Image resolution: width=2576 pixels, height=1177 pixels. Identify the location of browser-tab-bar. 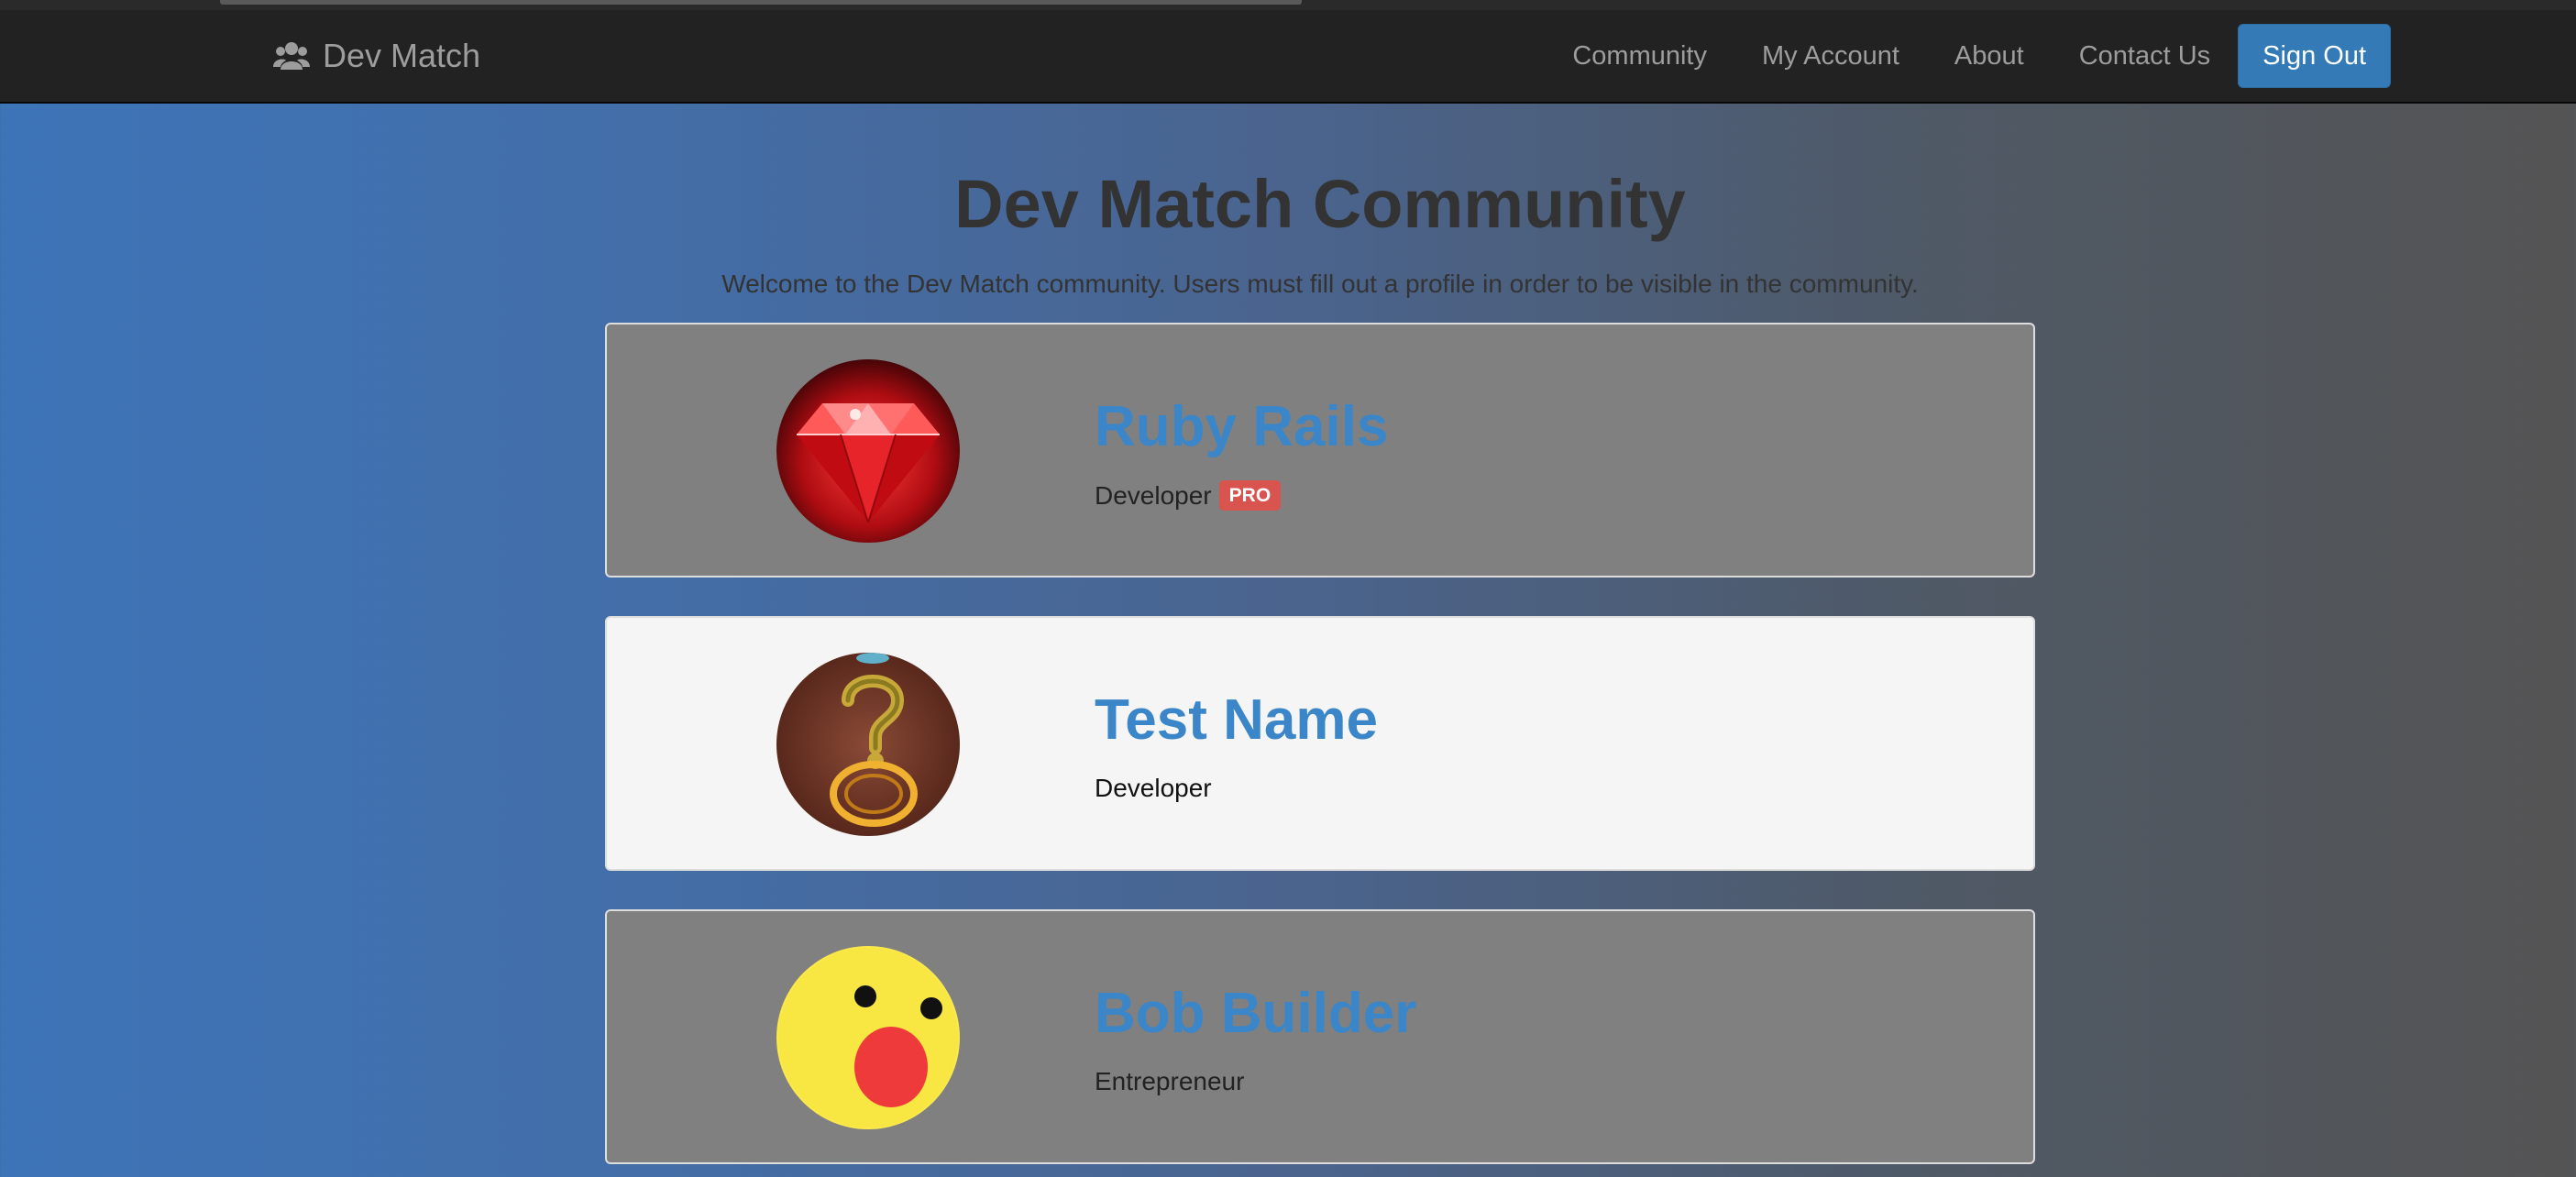
(761, 2).